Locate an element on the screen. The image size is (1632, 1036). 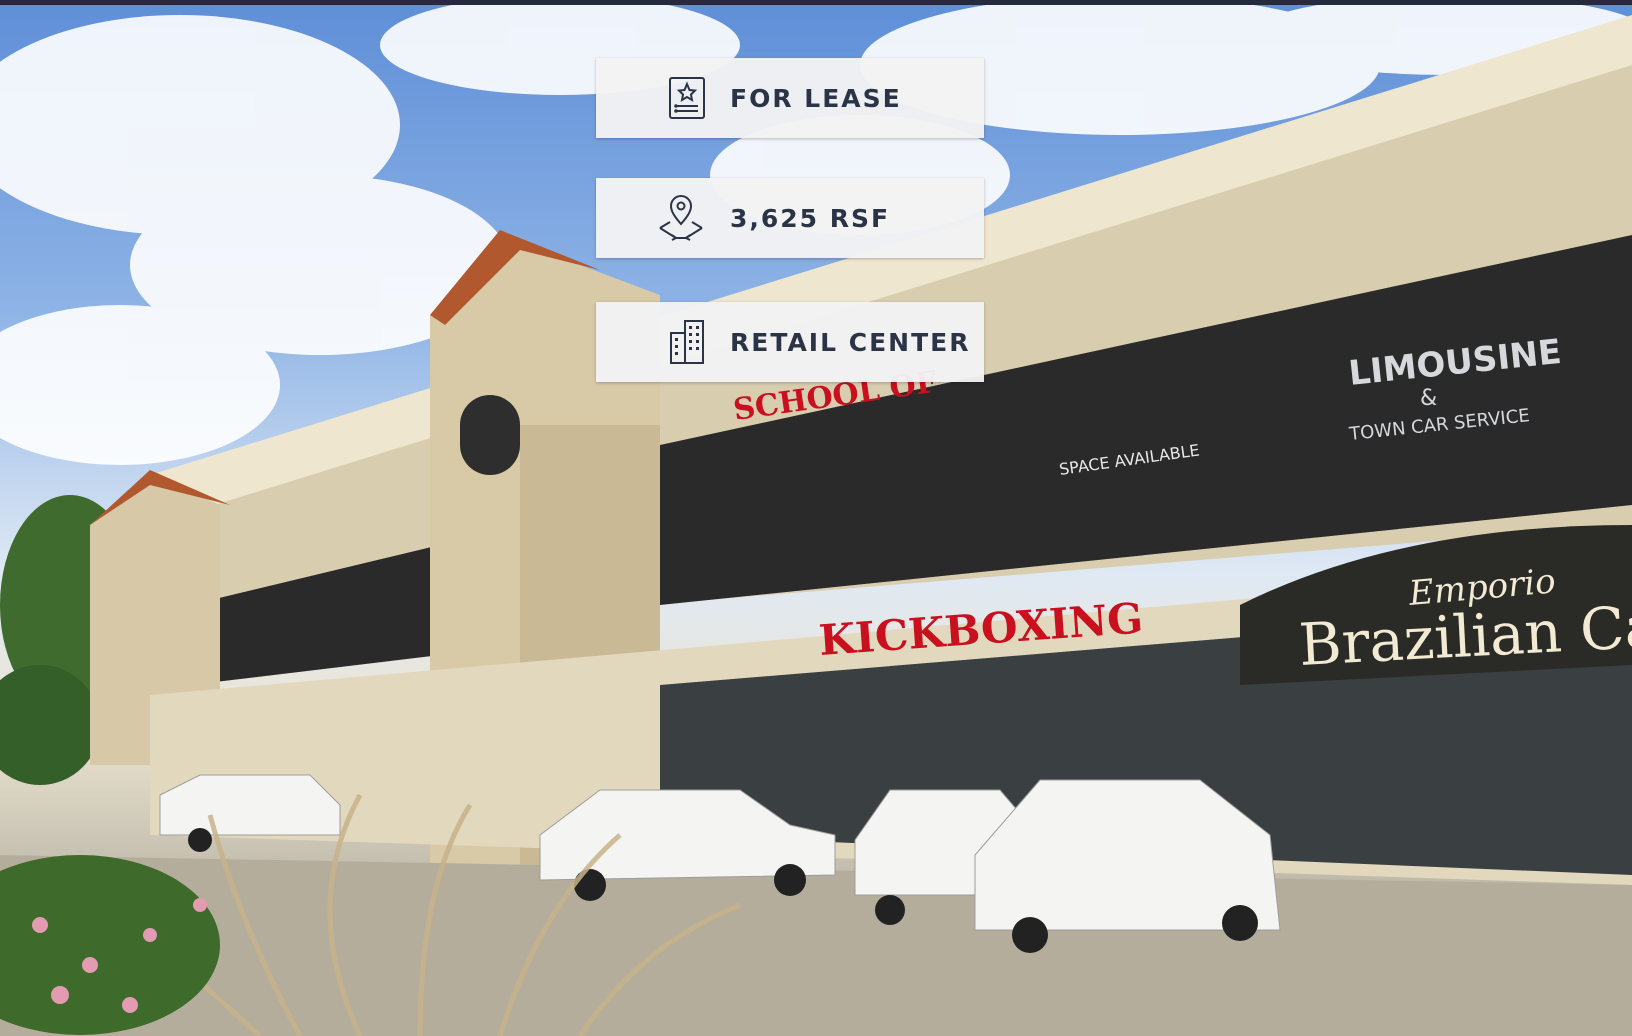
badge-for-lease-label: FOR LEASE is located at coordinates (816, 98).